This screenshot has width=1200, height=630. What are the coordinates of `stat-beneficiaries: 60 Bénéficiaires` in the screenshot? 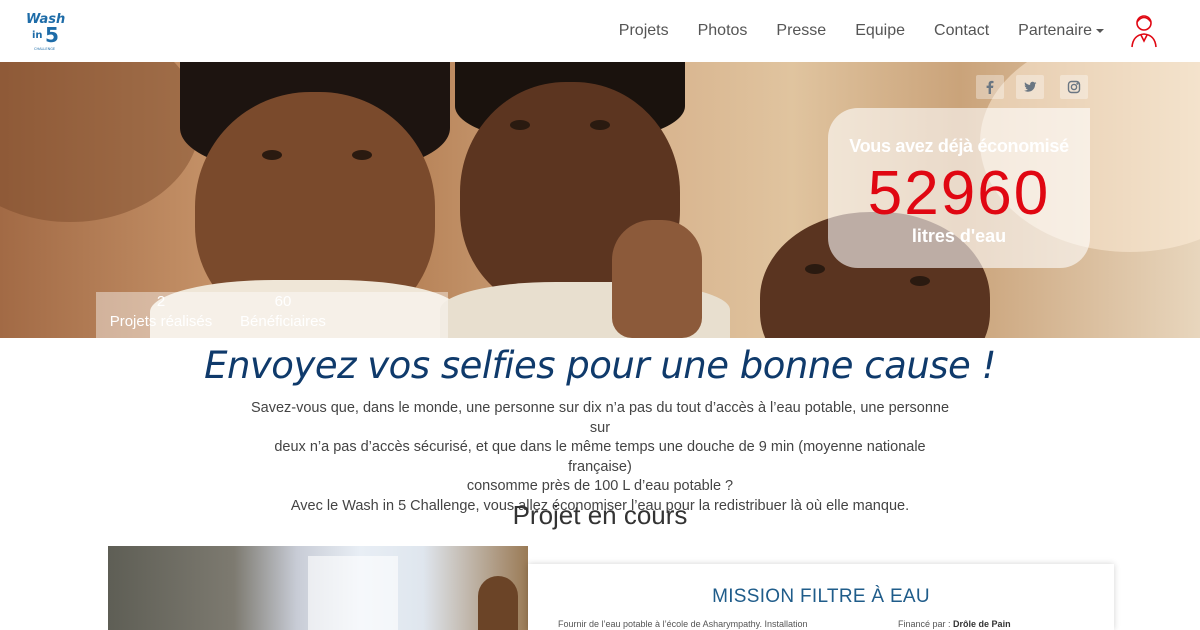 It's located at (283, 312).